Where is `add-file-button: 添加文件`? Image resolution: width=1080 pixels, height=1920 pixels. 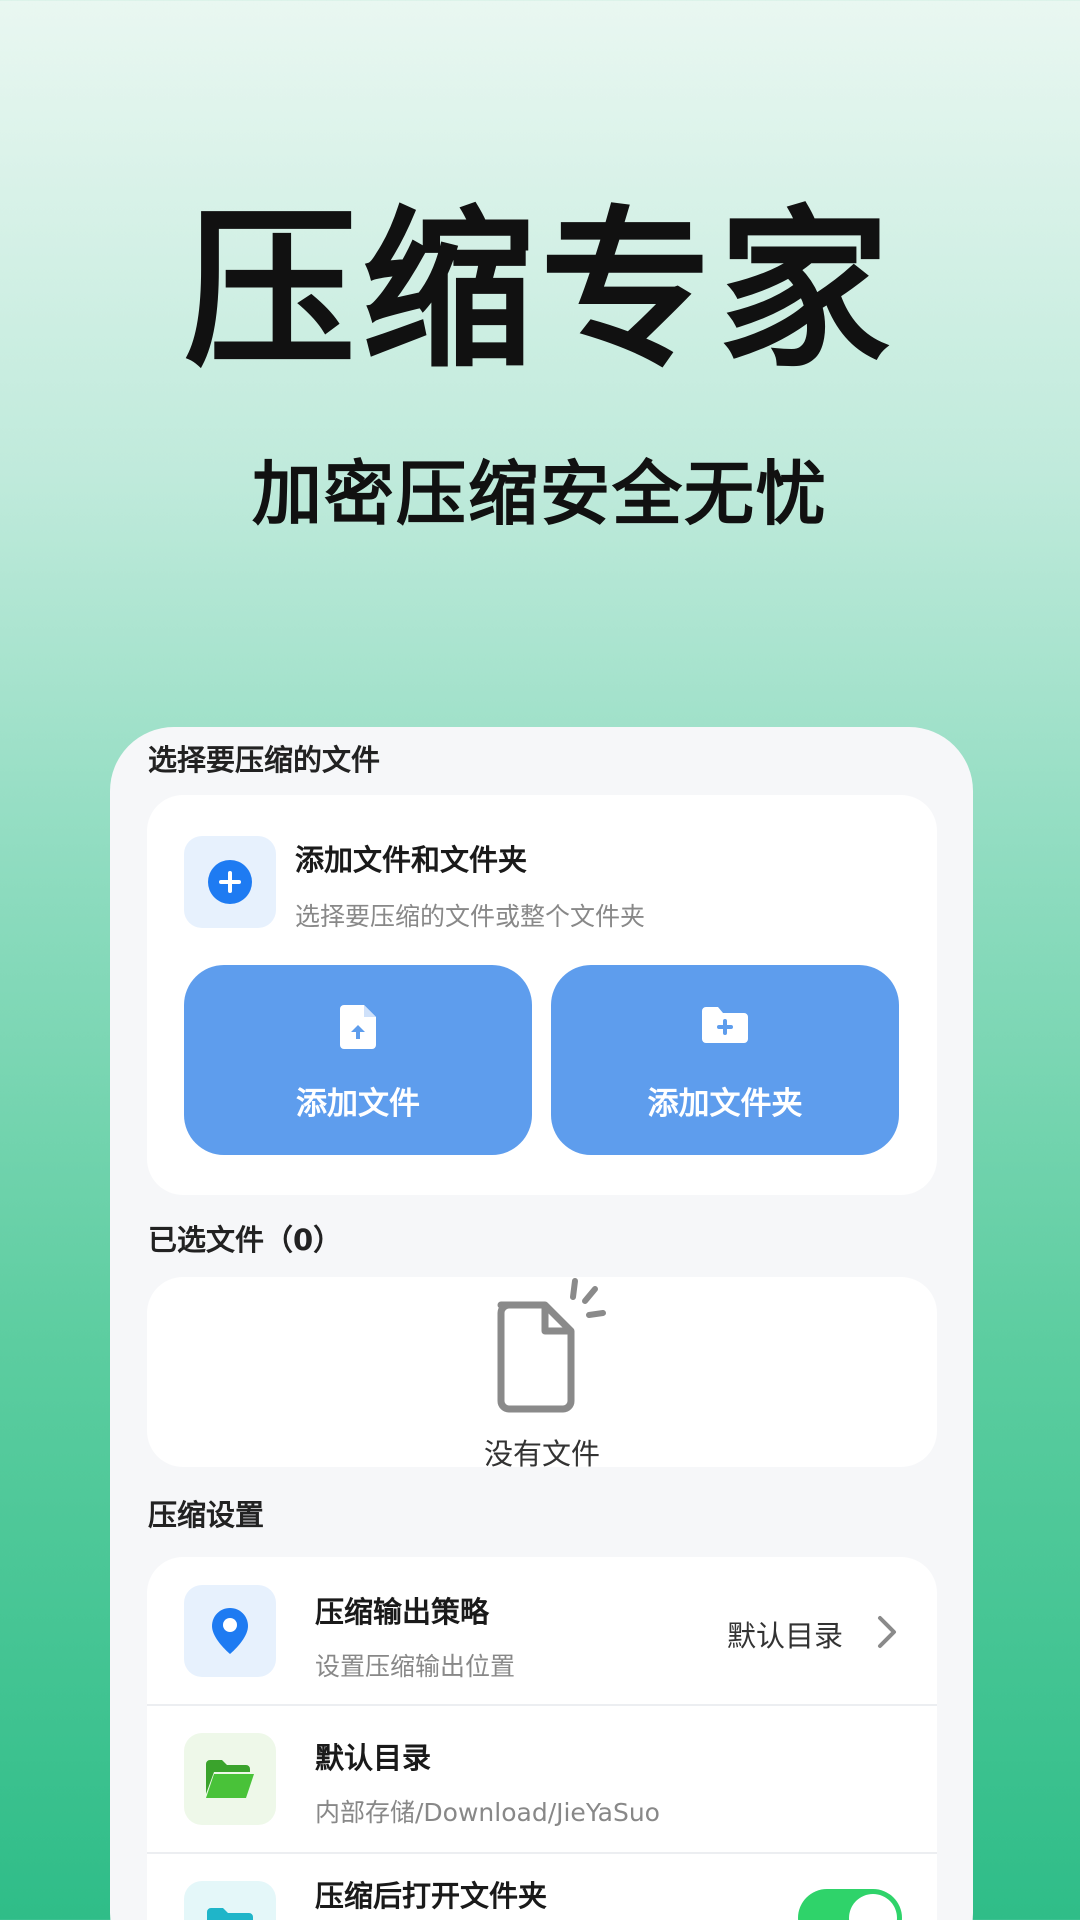 add-file-button: 添加文件 is located at coordinates (358, 1060).